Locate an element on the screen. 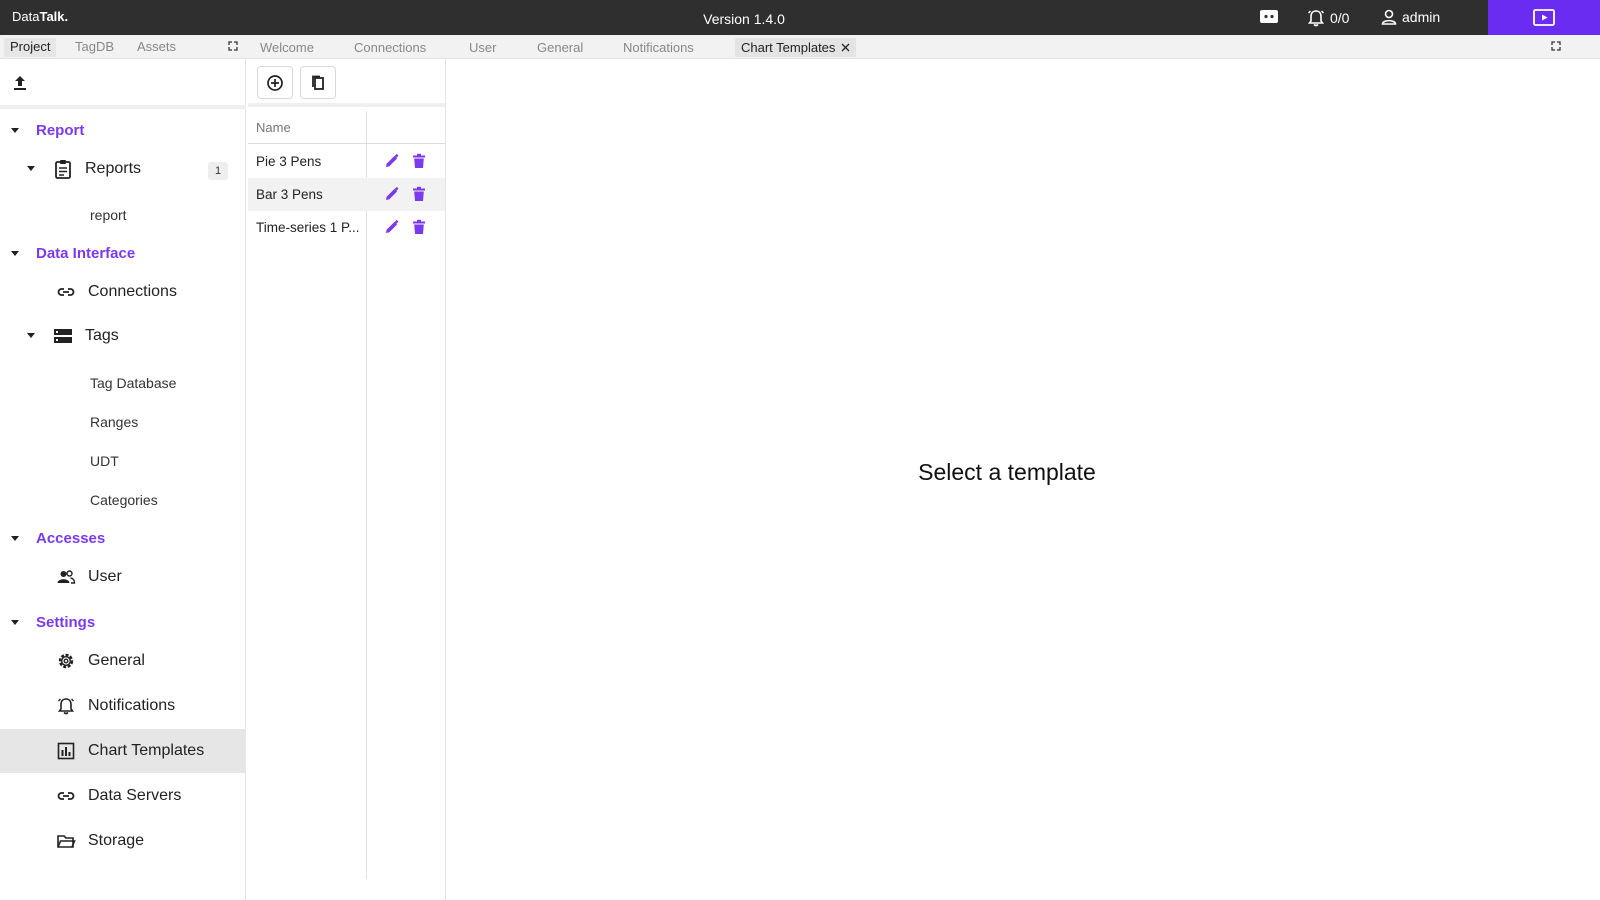  tree-item-notifications: Notifications is located at coordinates (123, 706).